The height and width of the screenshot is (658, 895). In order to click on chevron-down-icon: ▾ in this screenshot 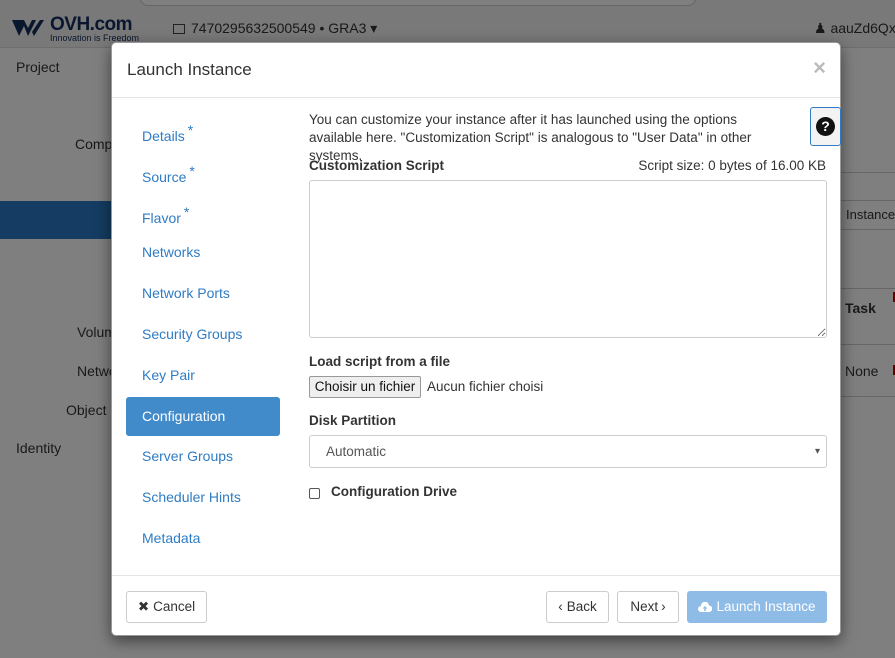, I will do `click(817, 451)`.